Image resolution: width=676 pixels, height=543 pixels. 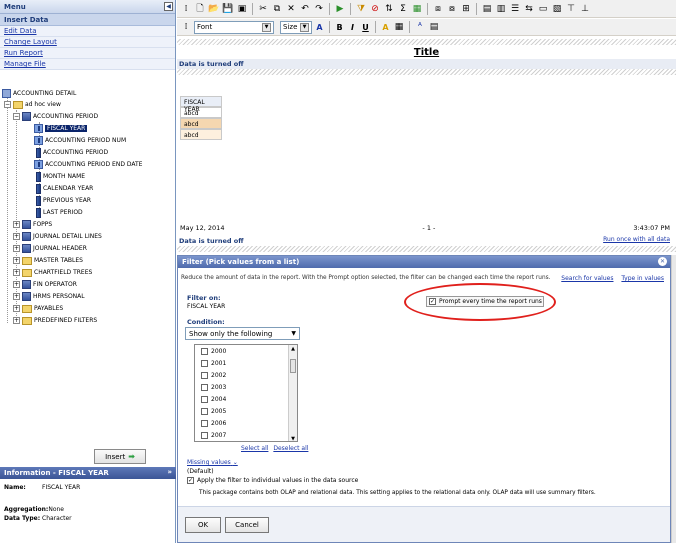 I want to click on tree-accounting-period: − ACCOUNTING PERIOD, so click(x=55, y=116).